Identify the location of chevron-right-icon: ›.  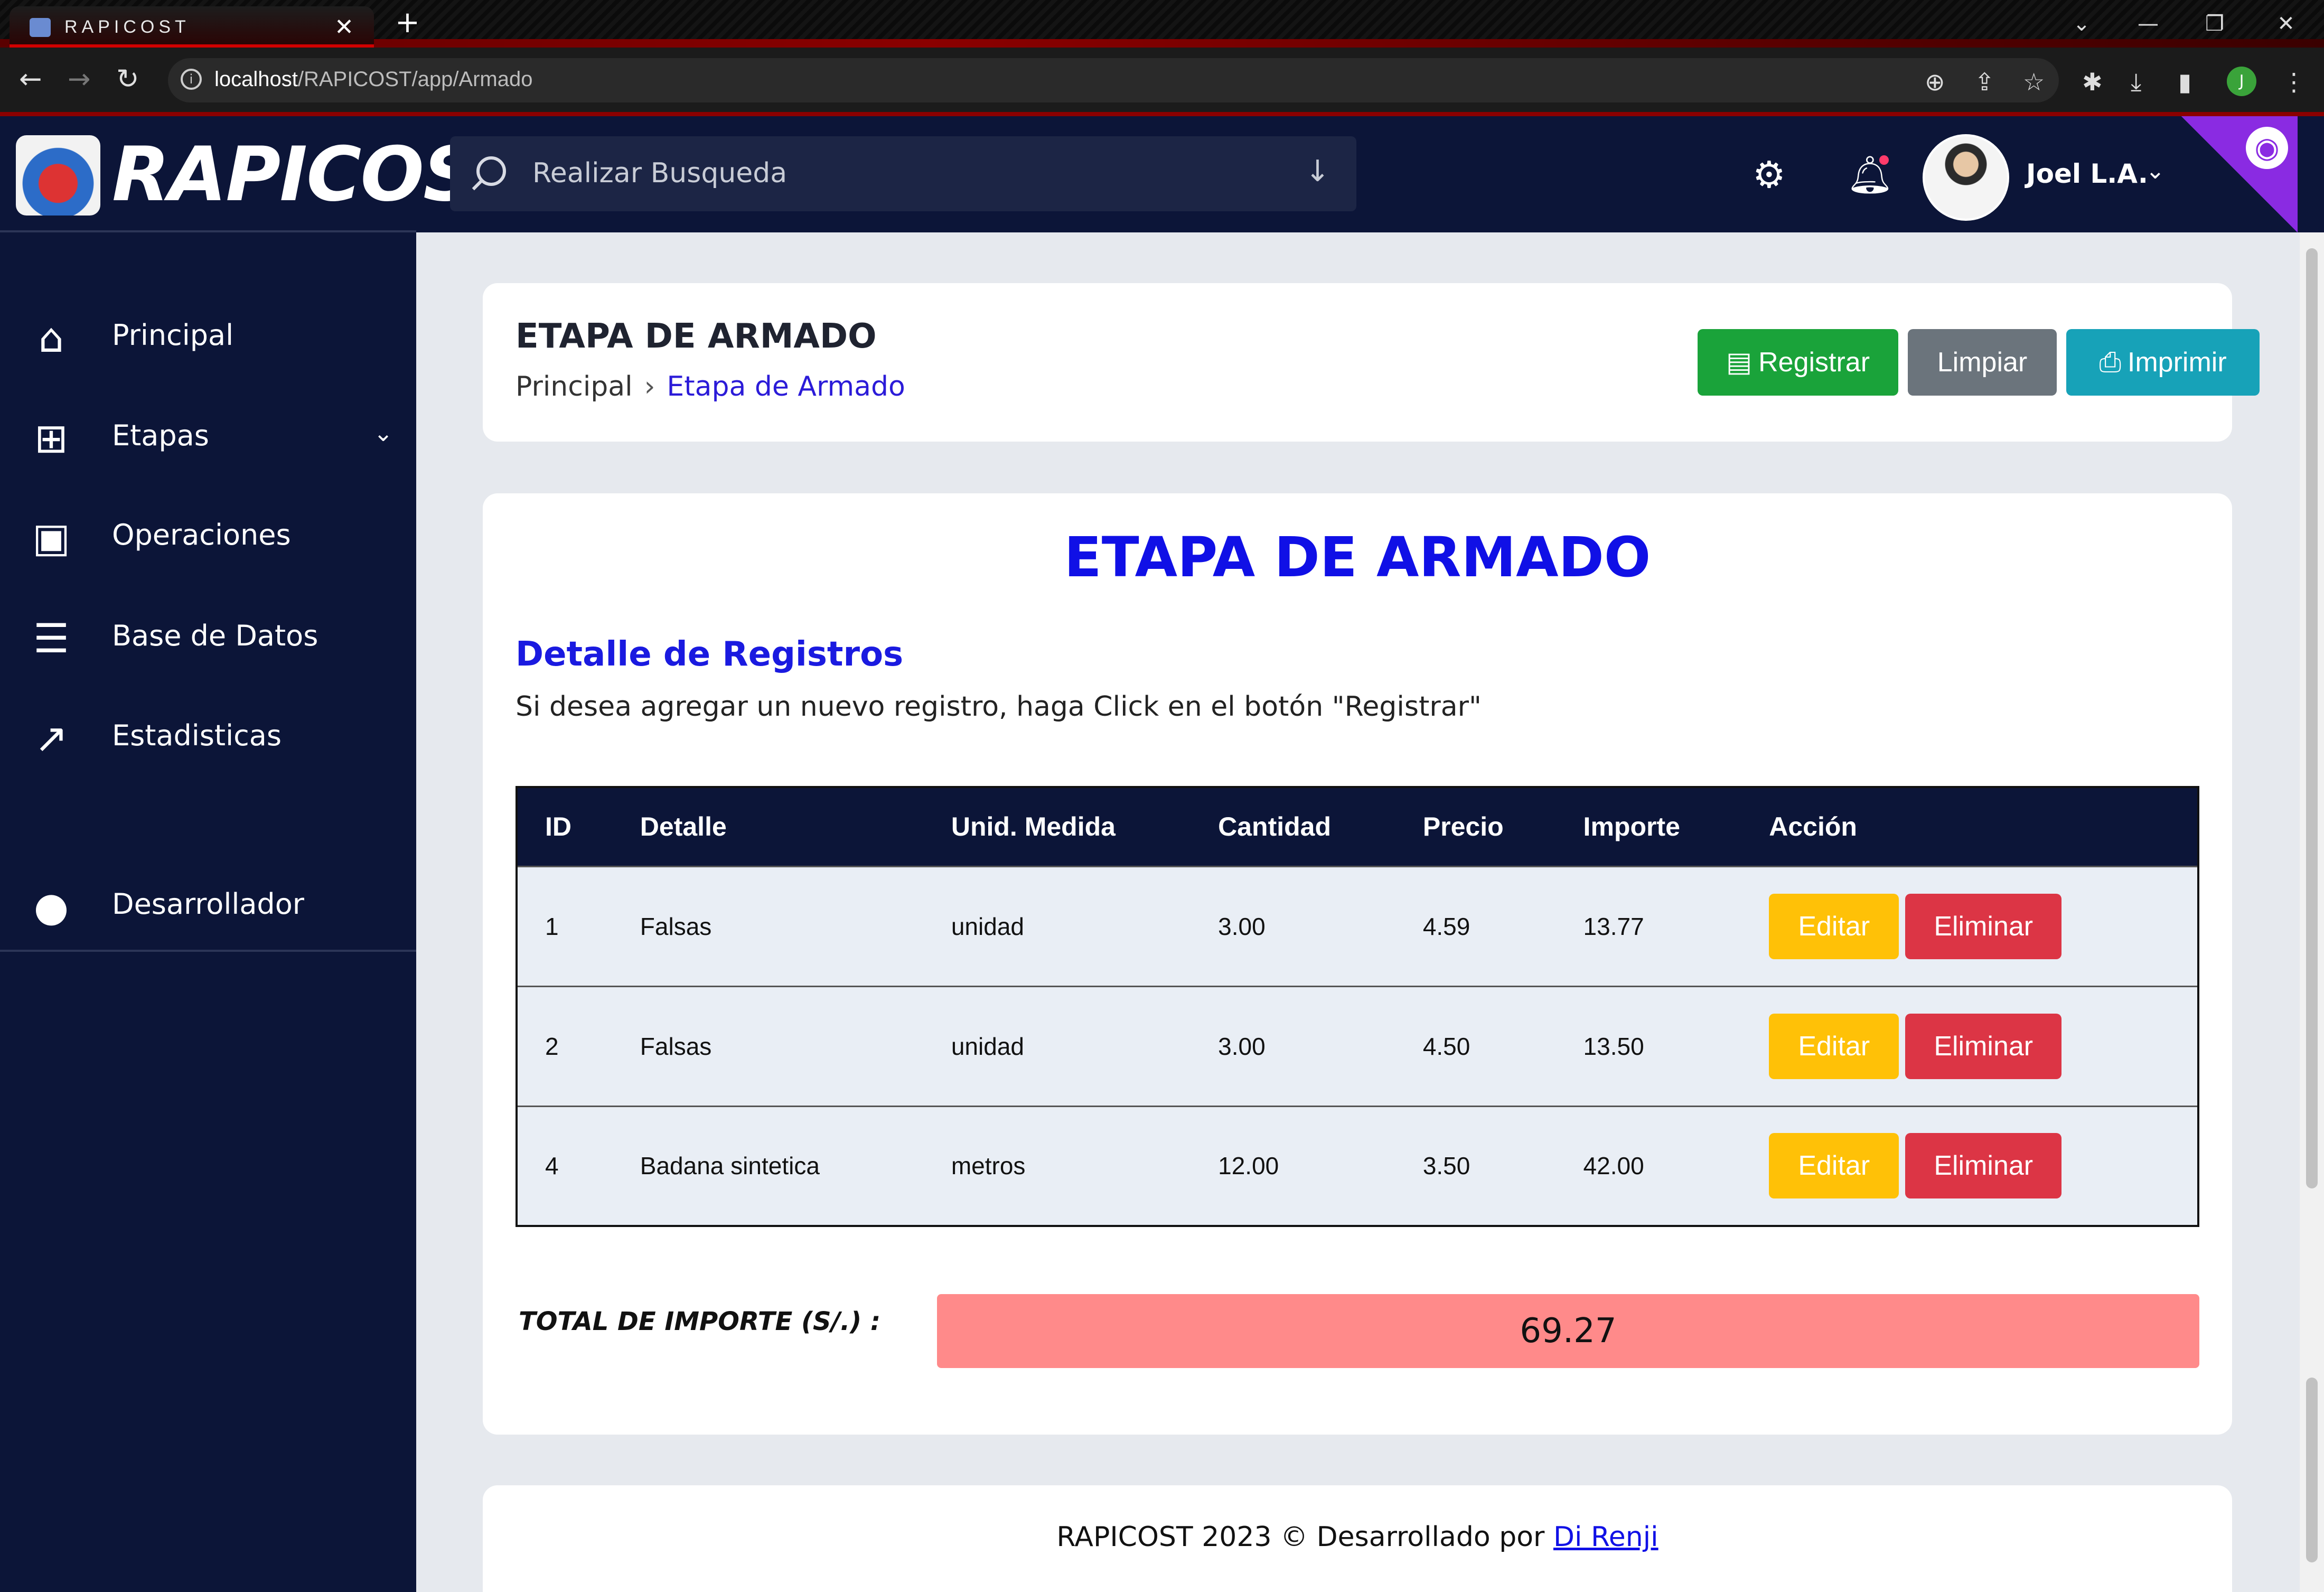
(649, 386).